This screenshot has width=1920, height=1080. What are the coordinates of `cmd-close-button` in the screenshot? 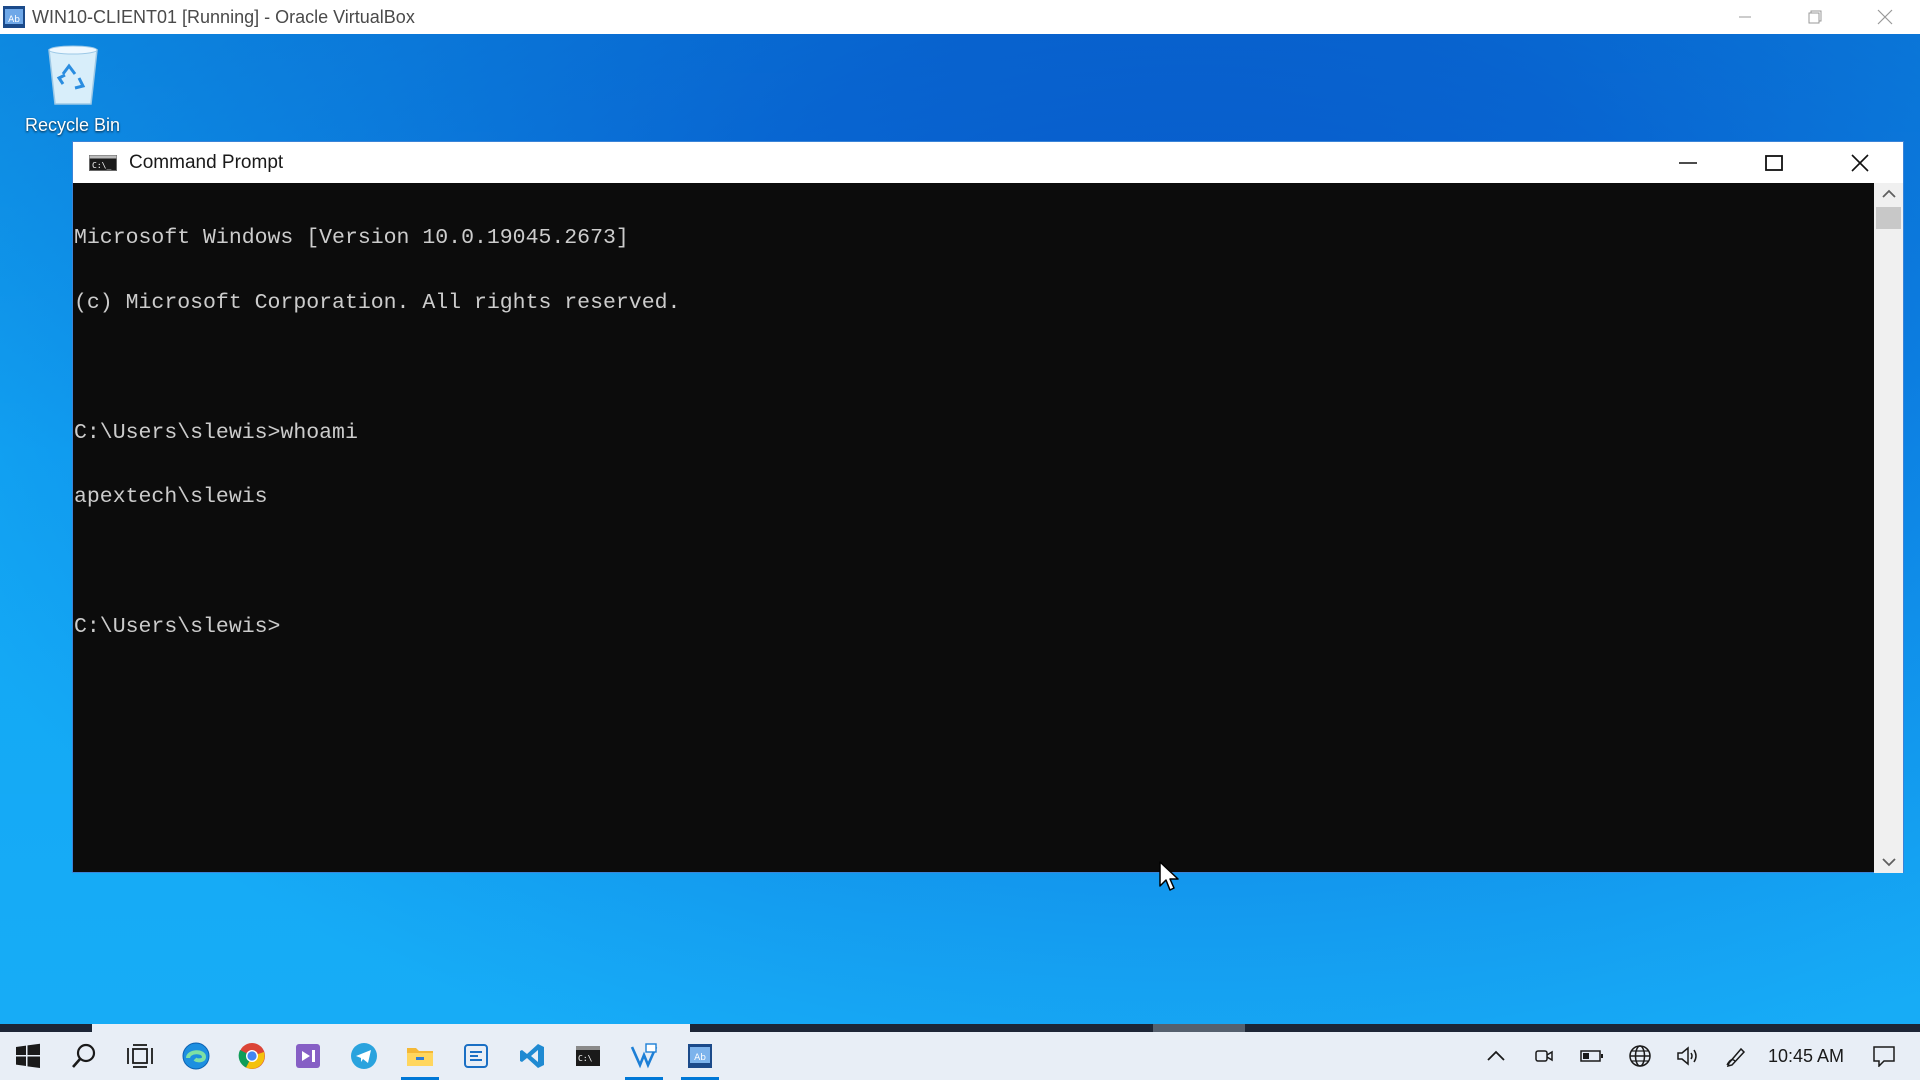 It's located at (1860, 162).